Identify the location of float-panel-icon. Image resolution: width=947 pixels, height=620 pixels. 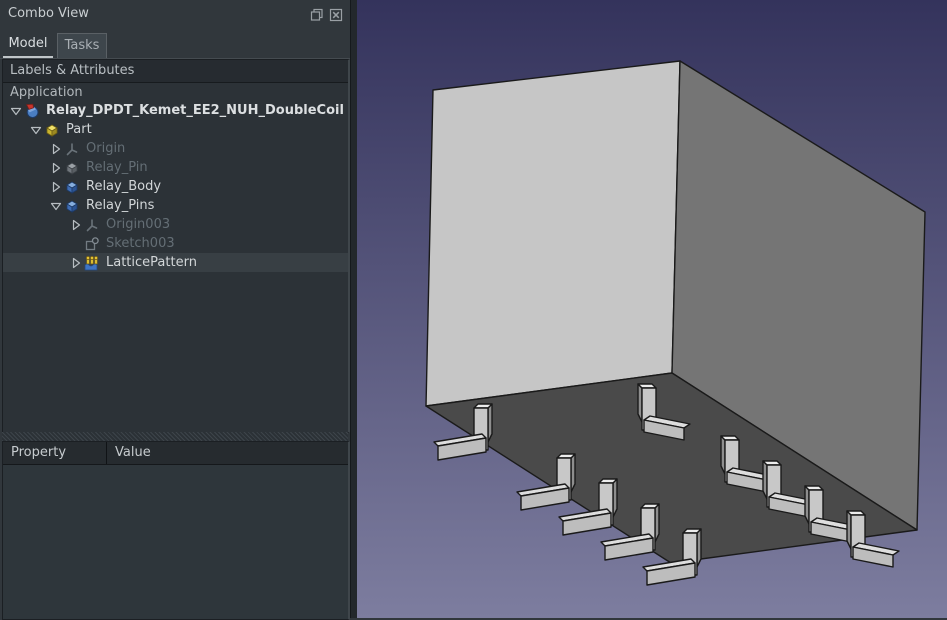
(317, 15).